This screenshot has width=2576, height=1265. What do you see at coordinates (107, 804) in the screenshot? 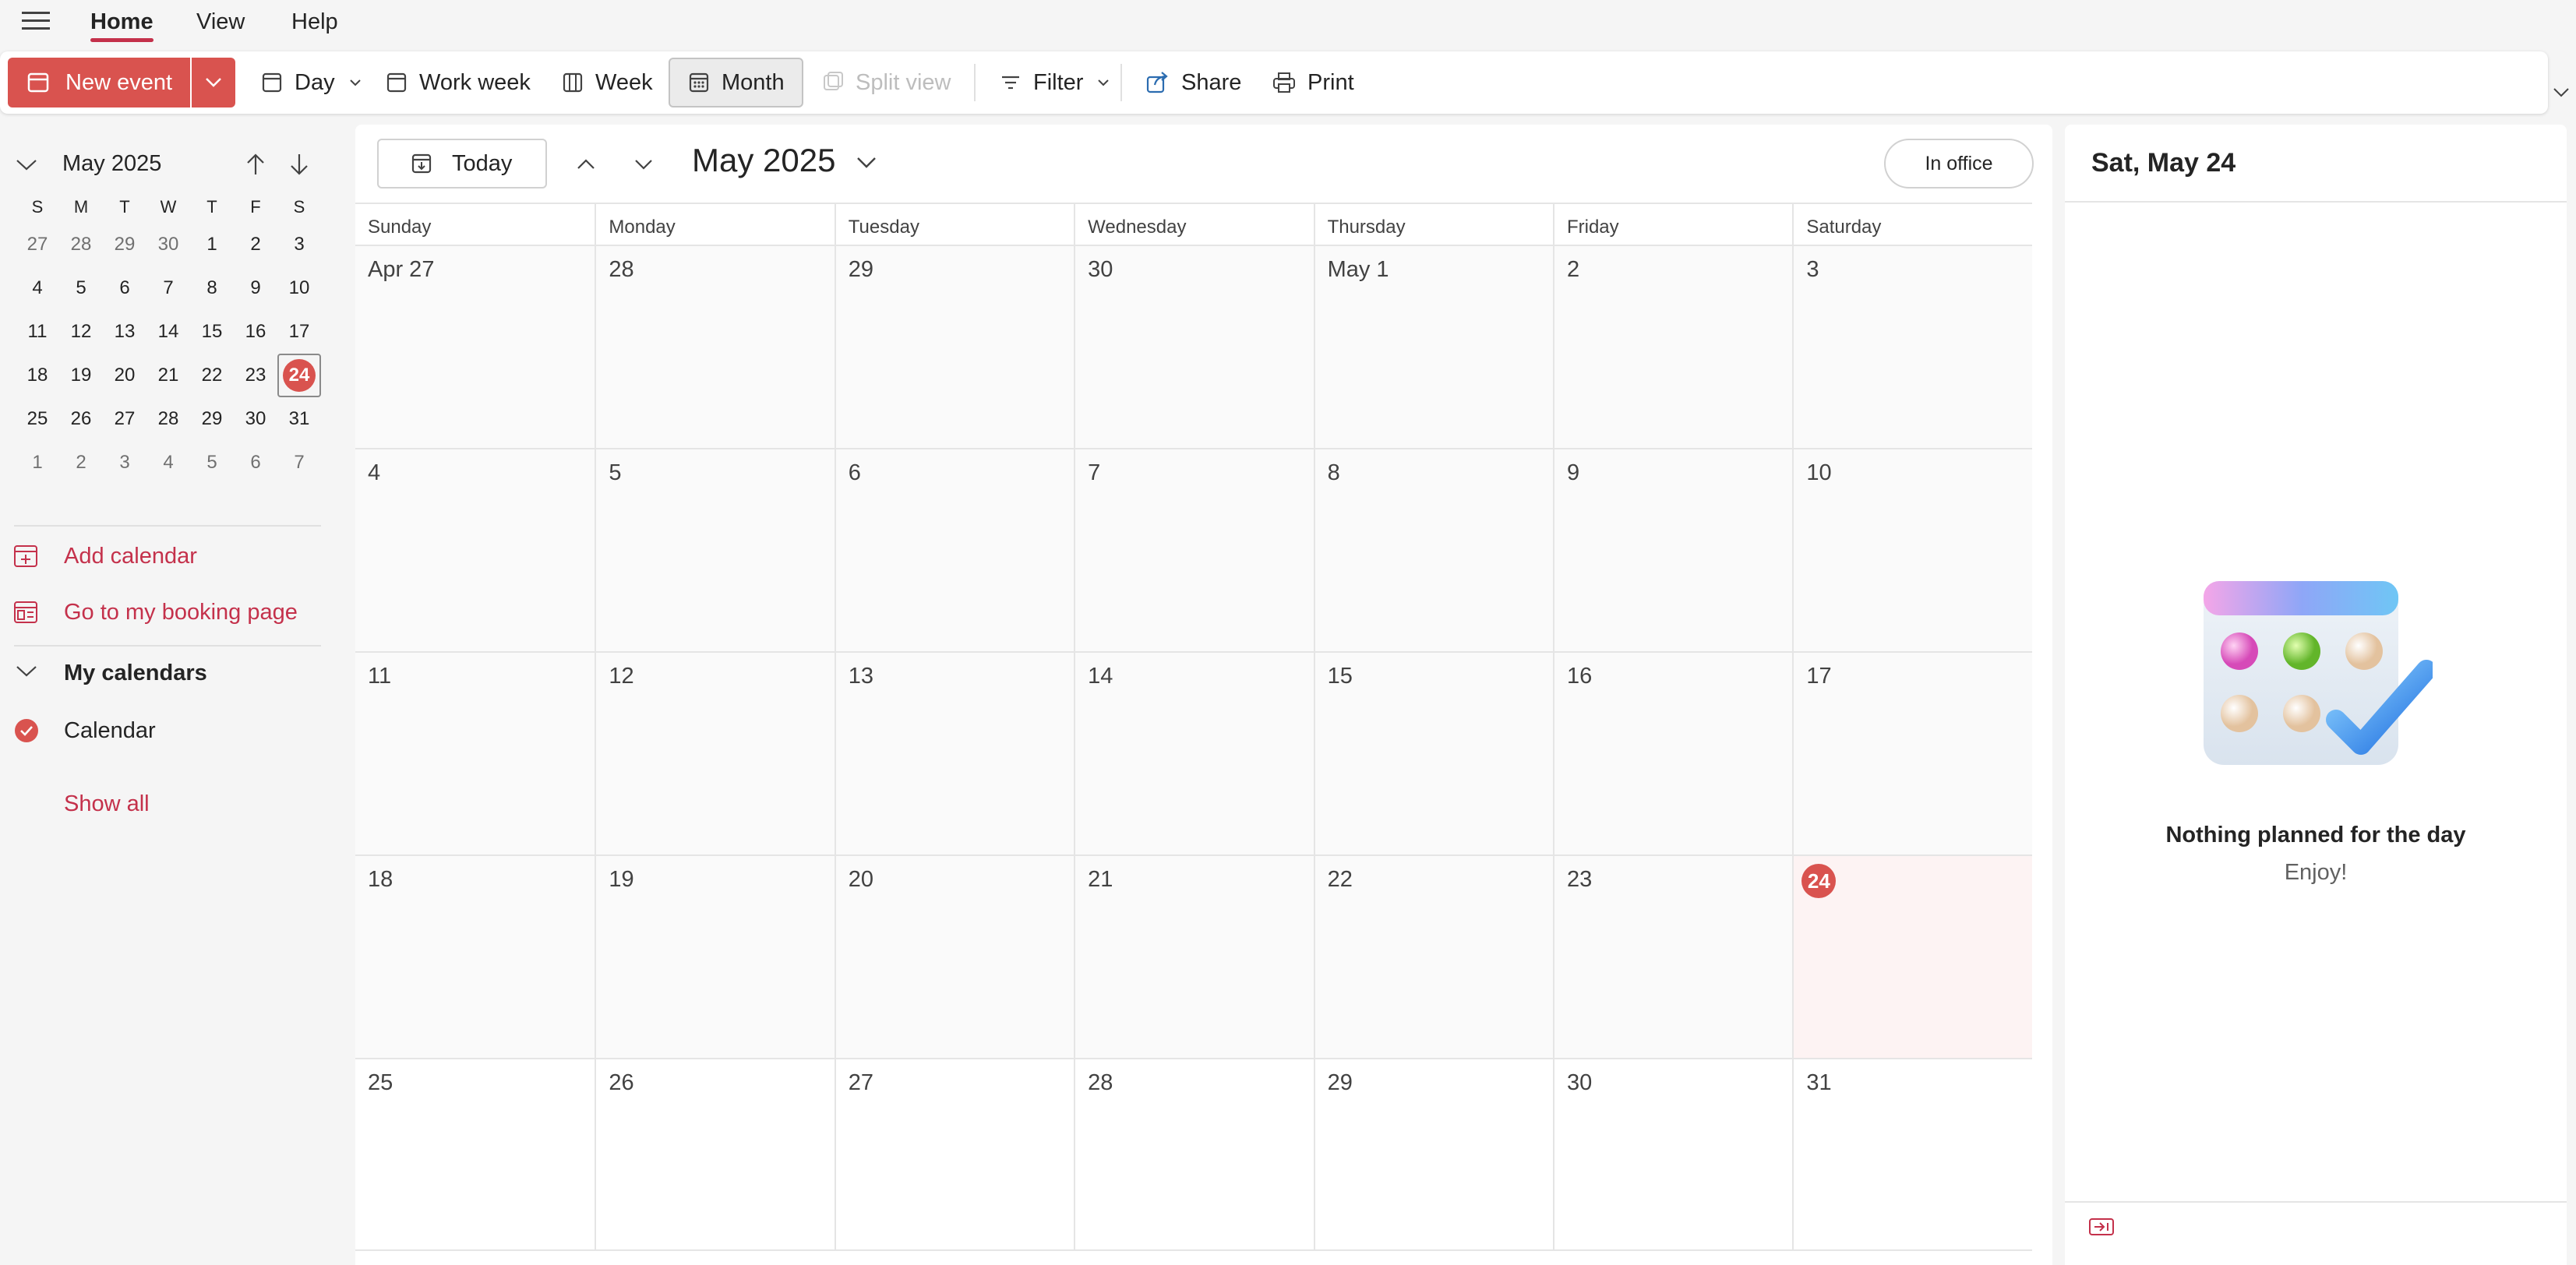
I see `show-all-link: Show all` at bounding box center [107, 804].